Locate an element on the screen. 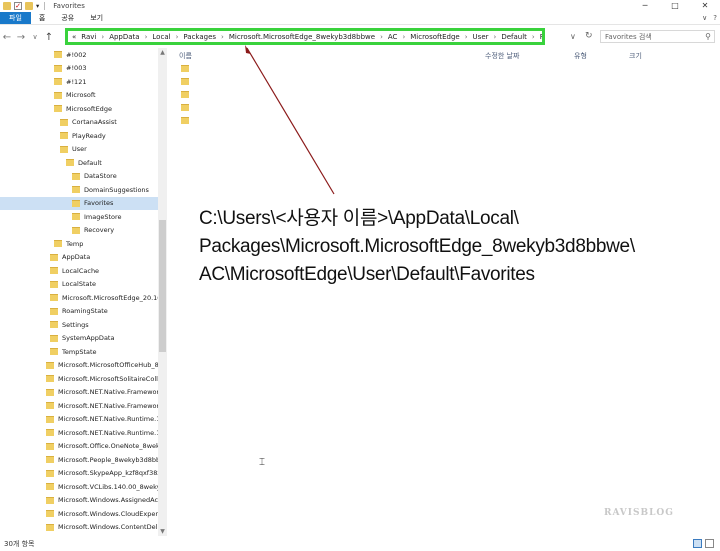  column-date-modified: 수정한 날짜 is located at coordinates (502, 56).